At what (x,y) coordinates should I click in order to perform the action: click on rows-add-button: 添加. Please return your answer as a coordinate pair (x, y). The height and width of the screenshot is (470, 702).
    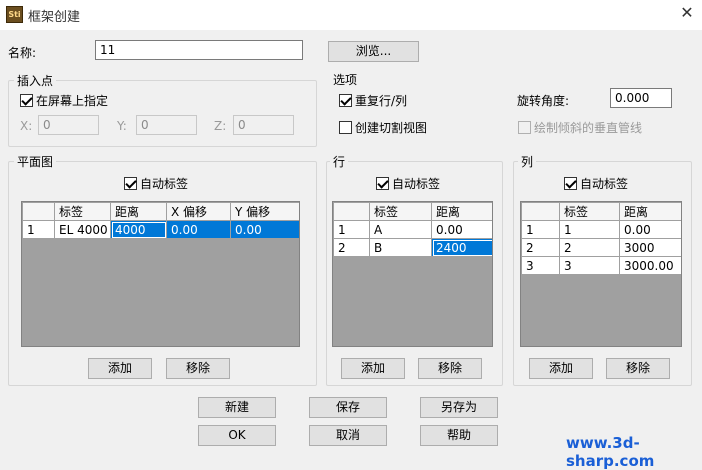
    Looking at the image, I should click on (373, 368).